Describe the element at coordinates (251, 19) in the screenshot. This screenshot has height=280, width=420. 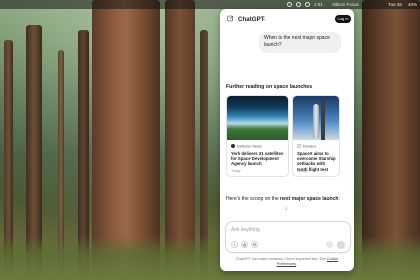
I see `app-title: ChatGPT` at that location.